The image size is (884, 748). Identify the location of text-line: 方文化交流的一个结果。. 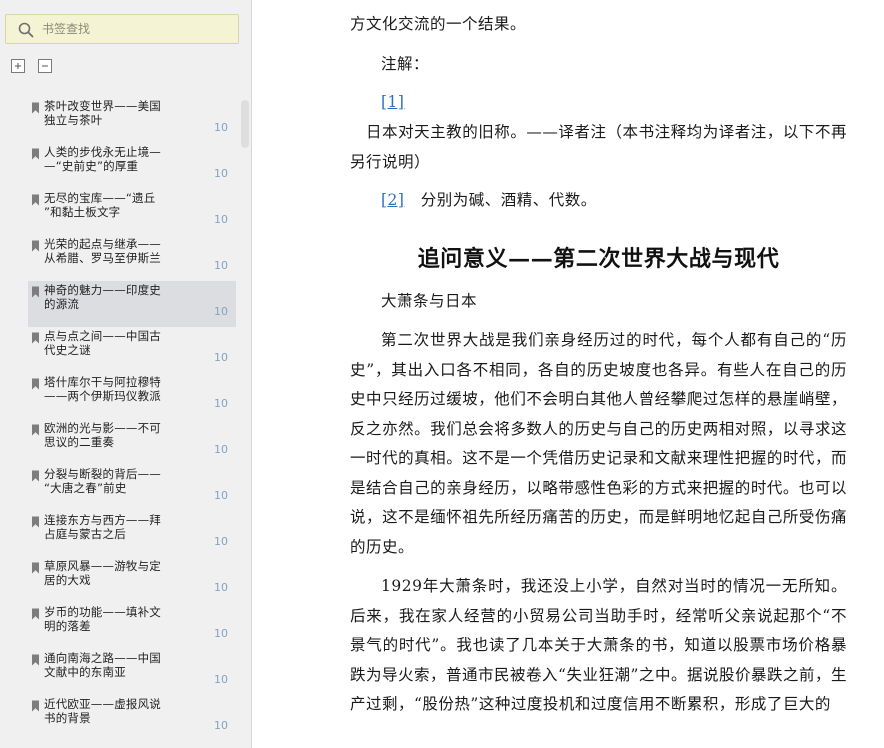
(438, 24).